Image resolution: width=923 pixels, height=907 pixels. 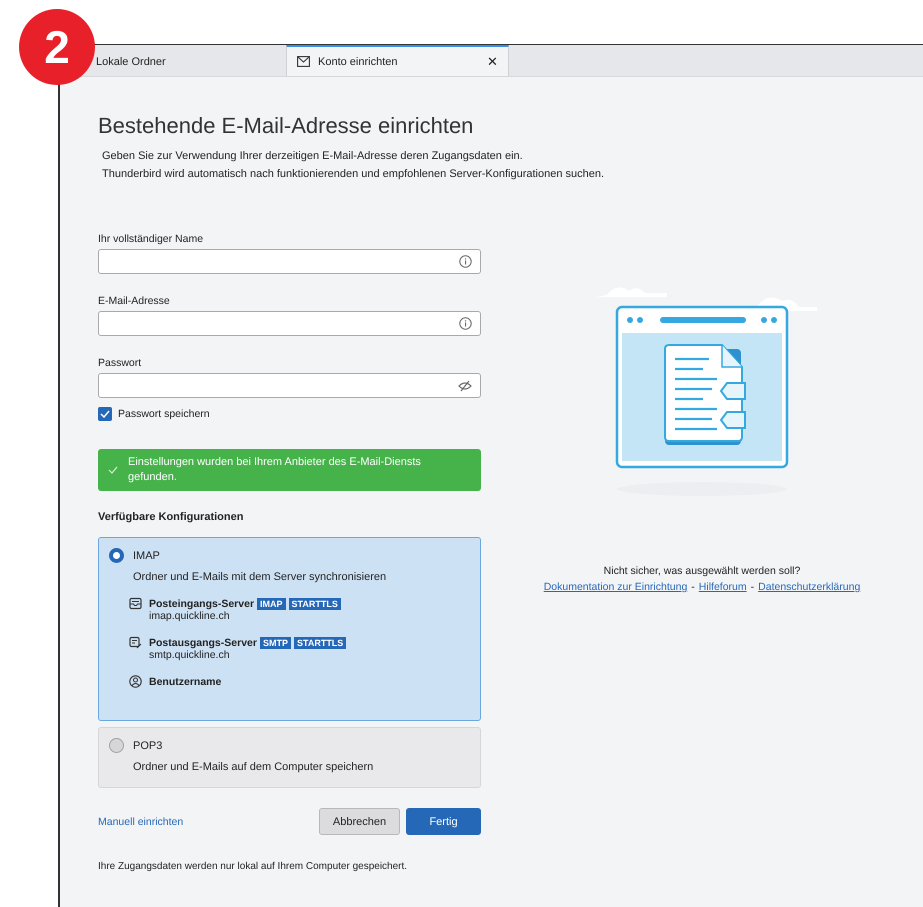 What do you see at coordinates (171, 517) in the screenshot?
I see `section-heading: Verfügbare Konfigurationen` at bounding box center [171, 517].